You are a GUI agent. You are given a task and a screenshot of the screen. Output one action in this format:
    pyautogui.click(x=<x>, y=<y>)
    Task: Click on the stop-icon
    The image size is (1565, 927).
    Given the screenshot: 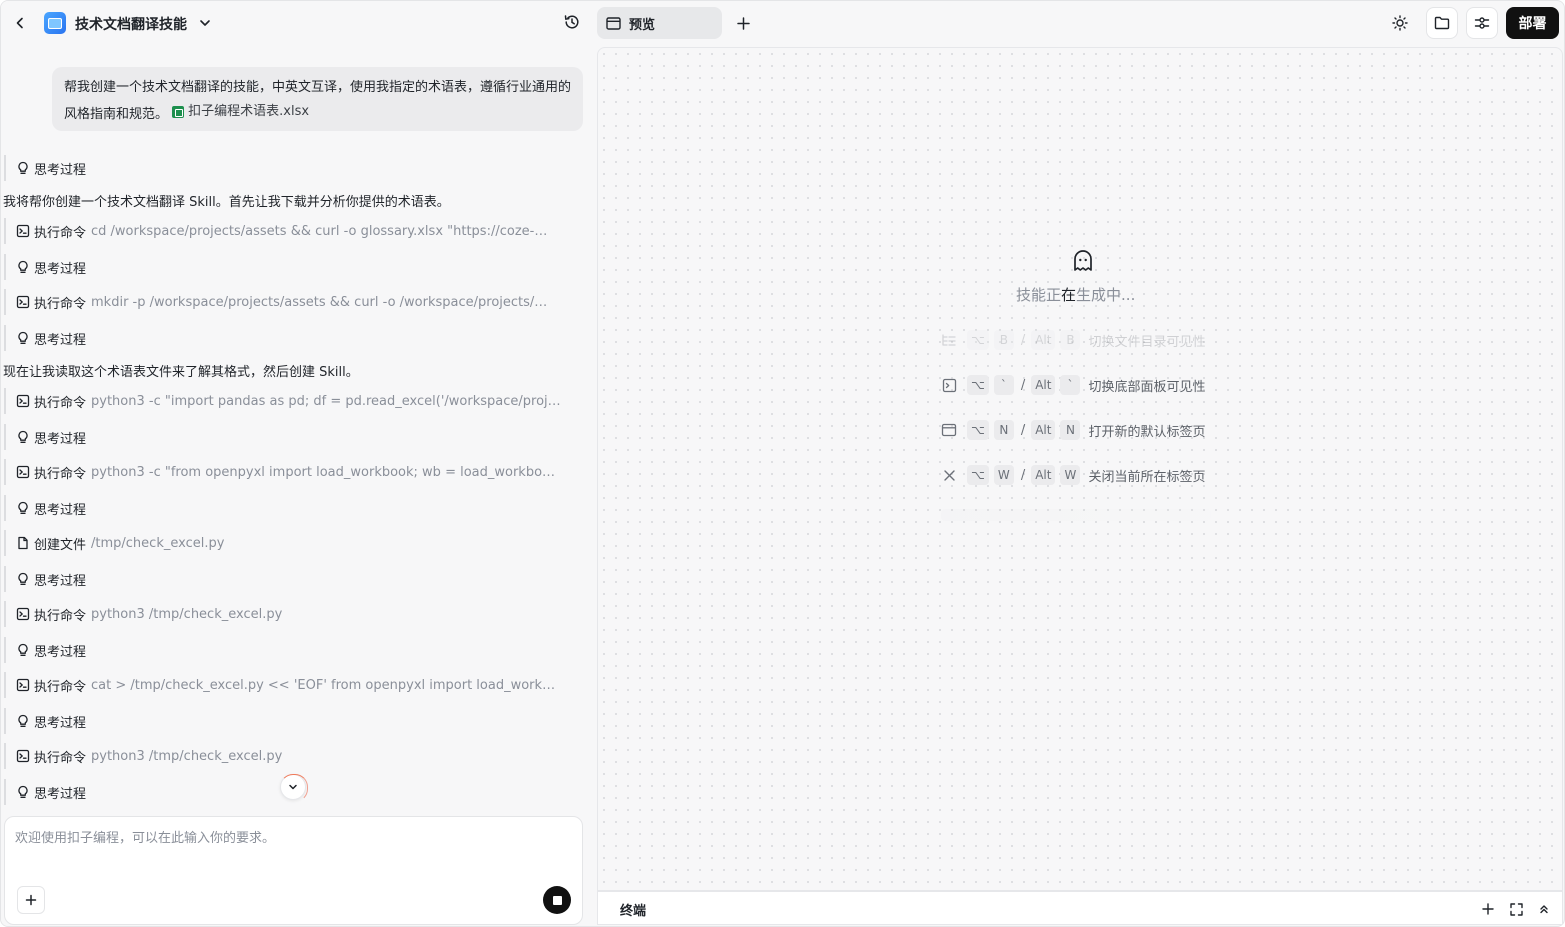 What is the action you would take?
    pyautogui.click(x=557, y=900)
    